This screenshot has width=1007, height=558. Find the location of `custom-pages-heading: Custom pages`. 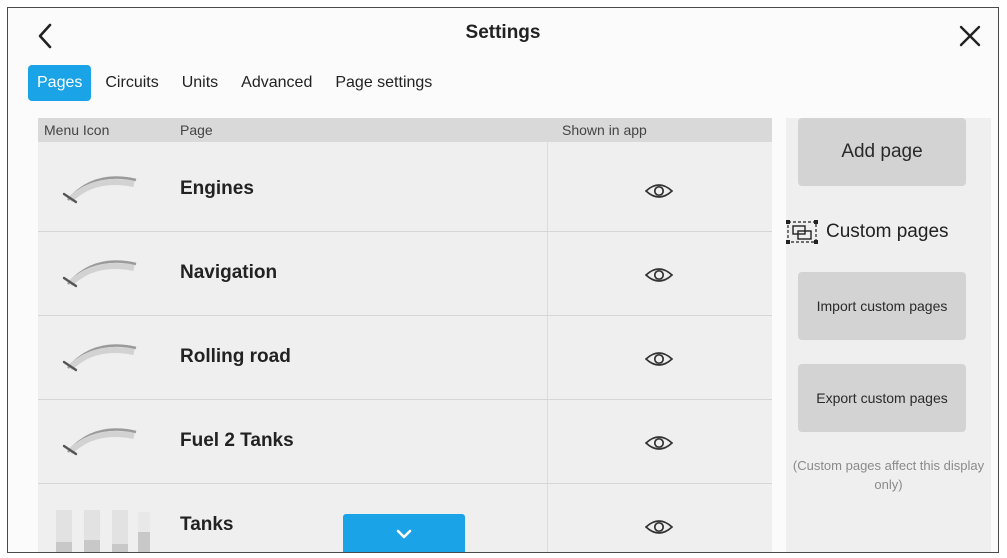

custom-pages-heading: Custom pages is located at coordinates (867, 232).